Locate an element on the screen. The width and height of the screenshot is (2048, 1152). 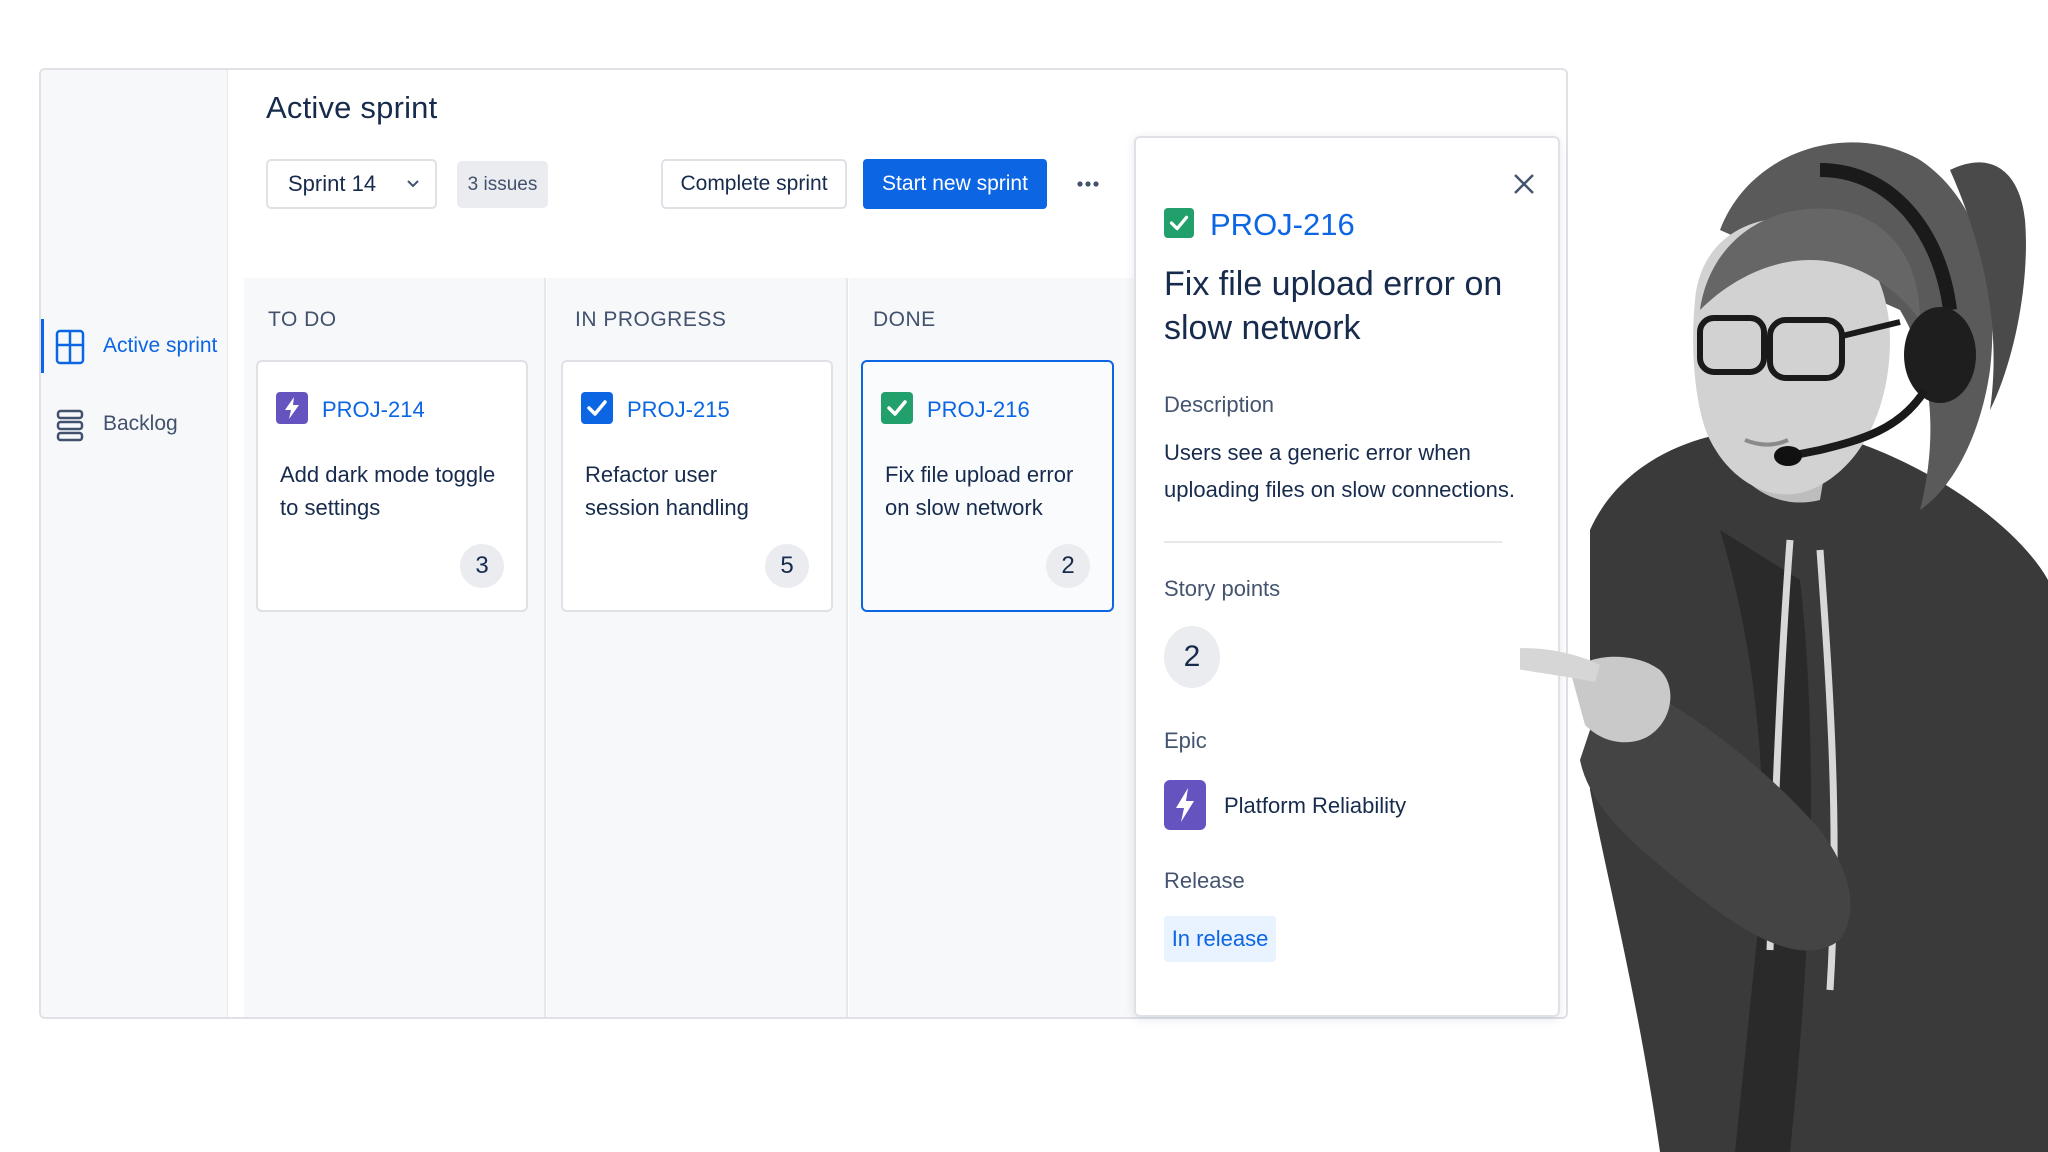
issue-summary-line: to settings is located at coordinates (330, 507).